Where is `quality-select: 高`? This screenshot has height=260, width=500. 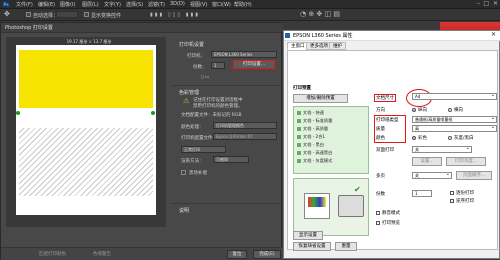
quality-select: 高 is located at coordinates (454, 128).